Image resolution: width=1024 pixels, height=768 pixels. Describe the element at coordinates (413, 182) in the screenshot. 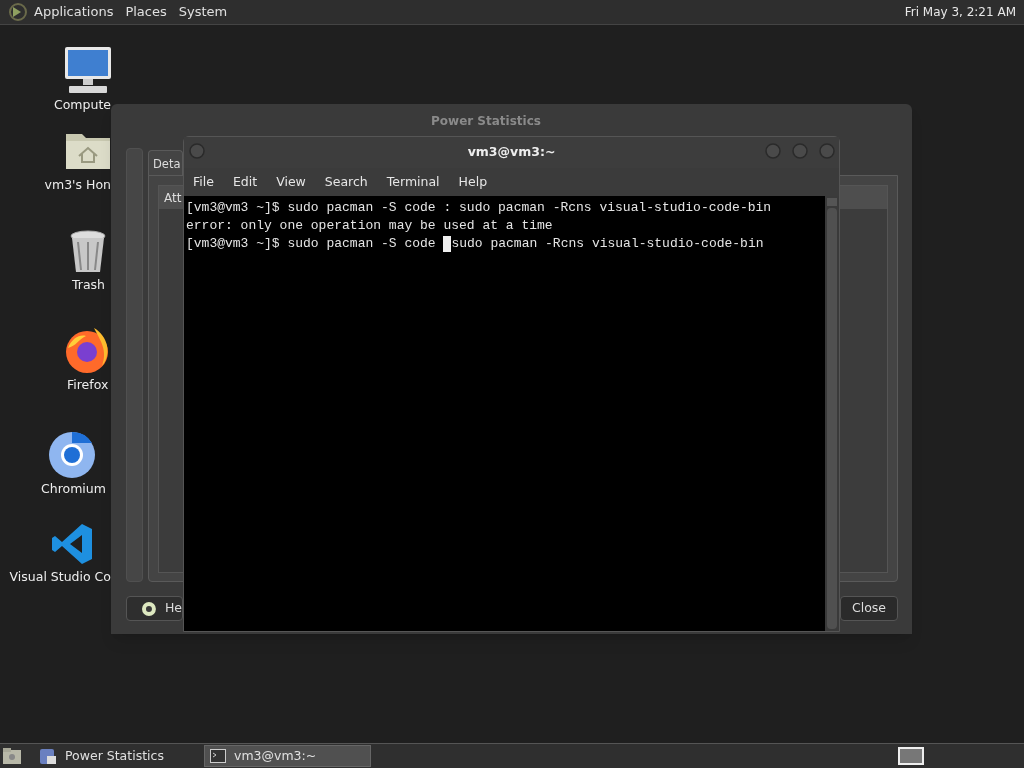

I see `menu-item: Terminal` at that location.